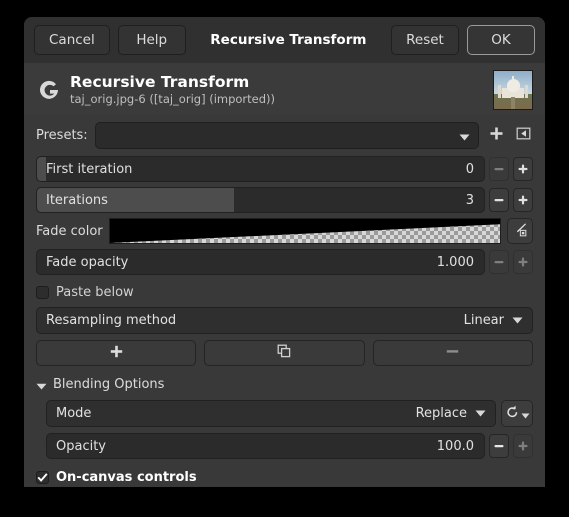 This screenshot has width=569, height=517. I want to click on iterations-increment-button, so click(523, 200).